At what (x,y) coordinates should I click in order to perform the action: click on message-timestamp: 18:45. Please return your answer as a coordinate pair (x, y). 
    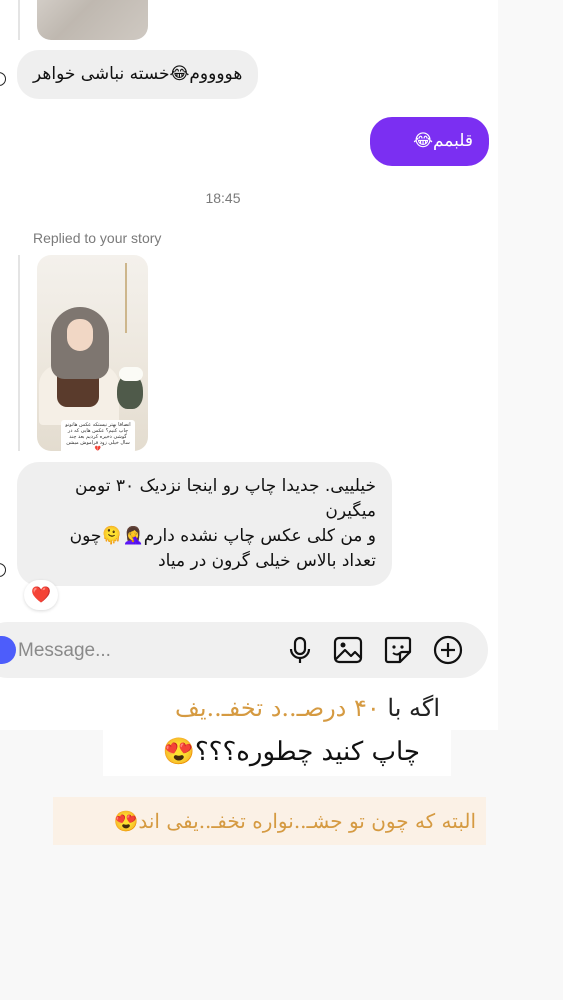
    Looking at the image, I should click on (223, 198).